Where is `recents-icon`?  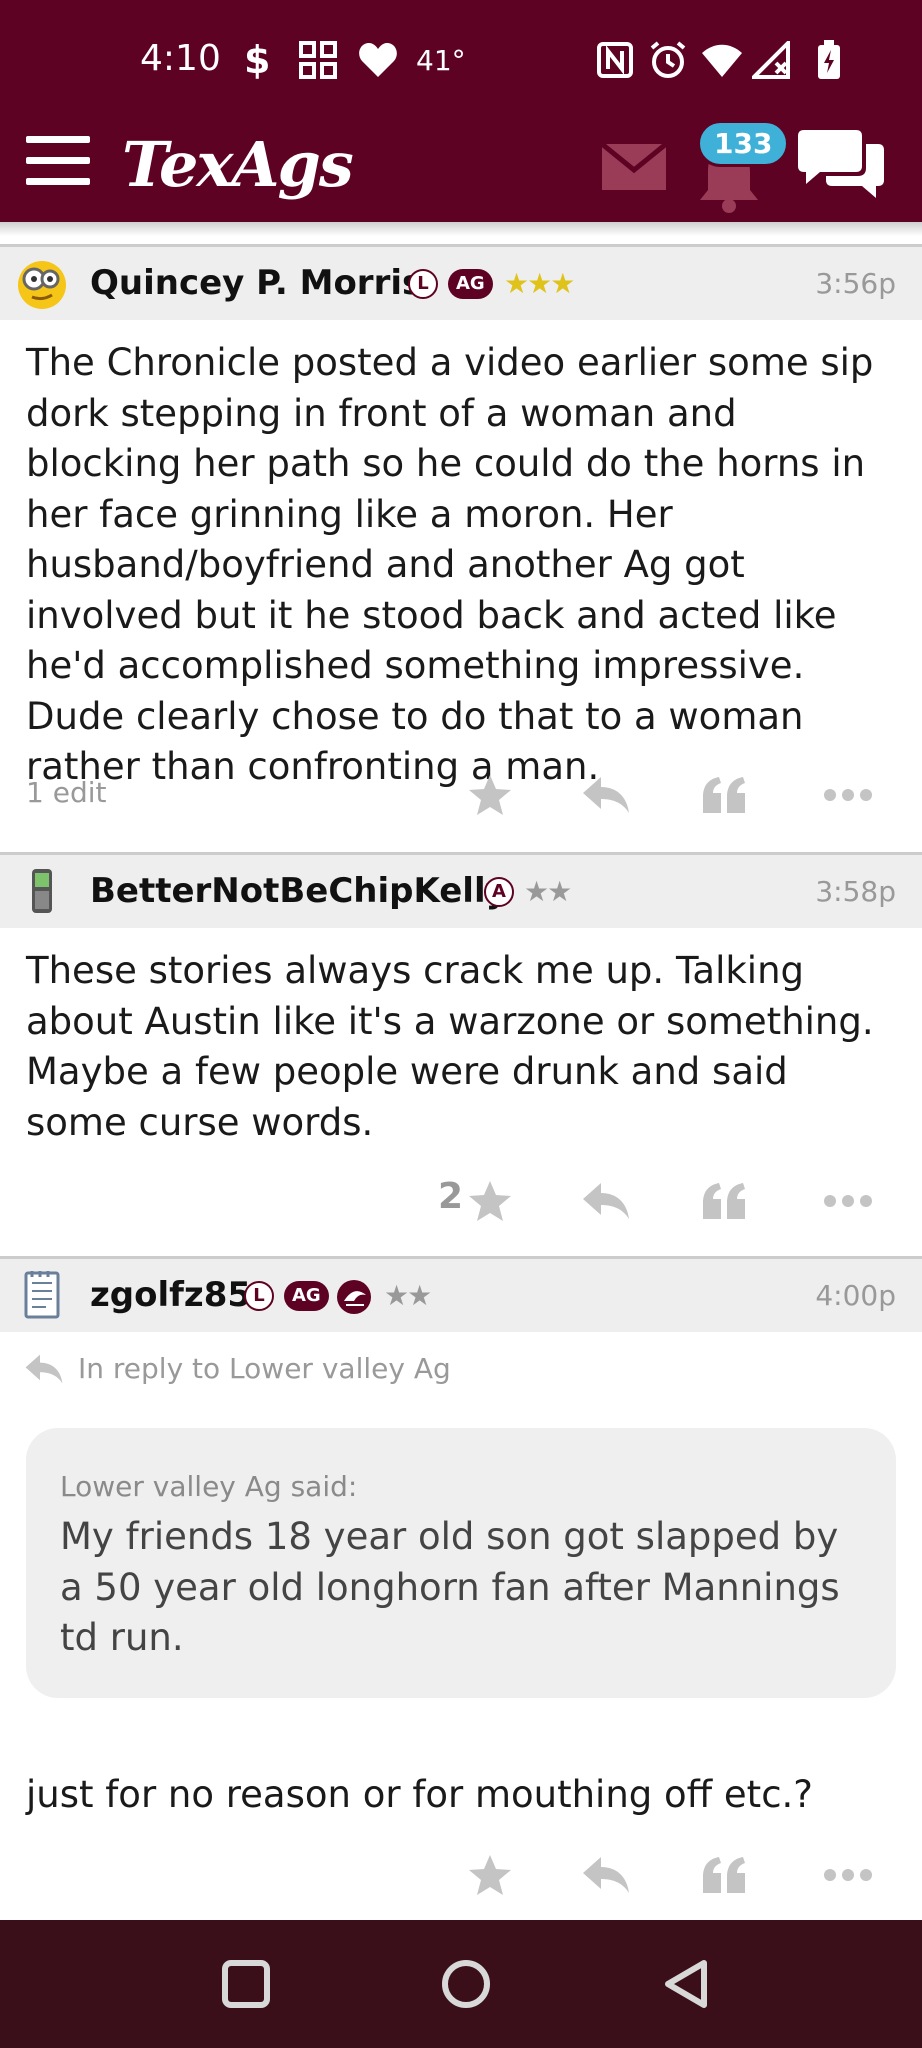 recents-icon is located at coordinates (246, 1984).